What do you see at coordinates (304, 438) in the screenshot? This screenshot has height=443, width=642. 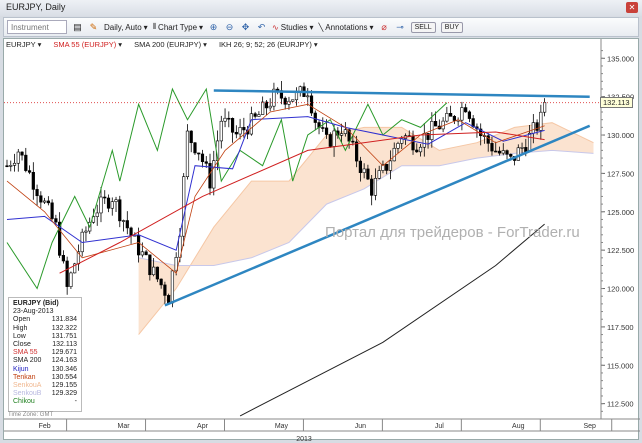 I see `year-label: 2013` at bounding box center [304, 438].